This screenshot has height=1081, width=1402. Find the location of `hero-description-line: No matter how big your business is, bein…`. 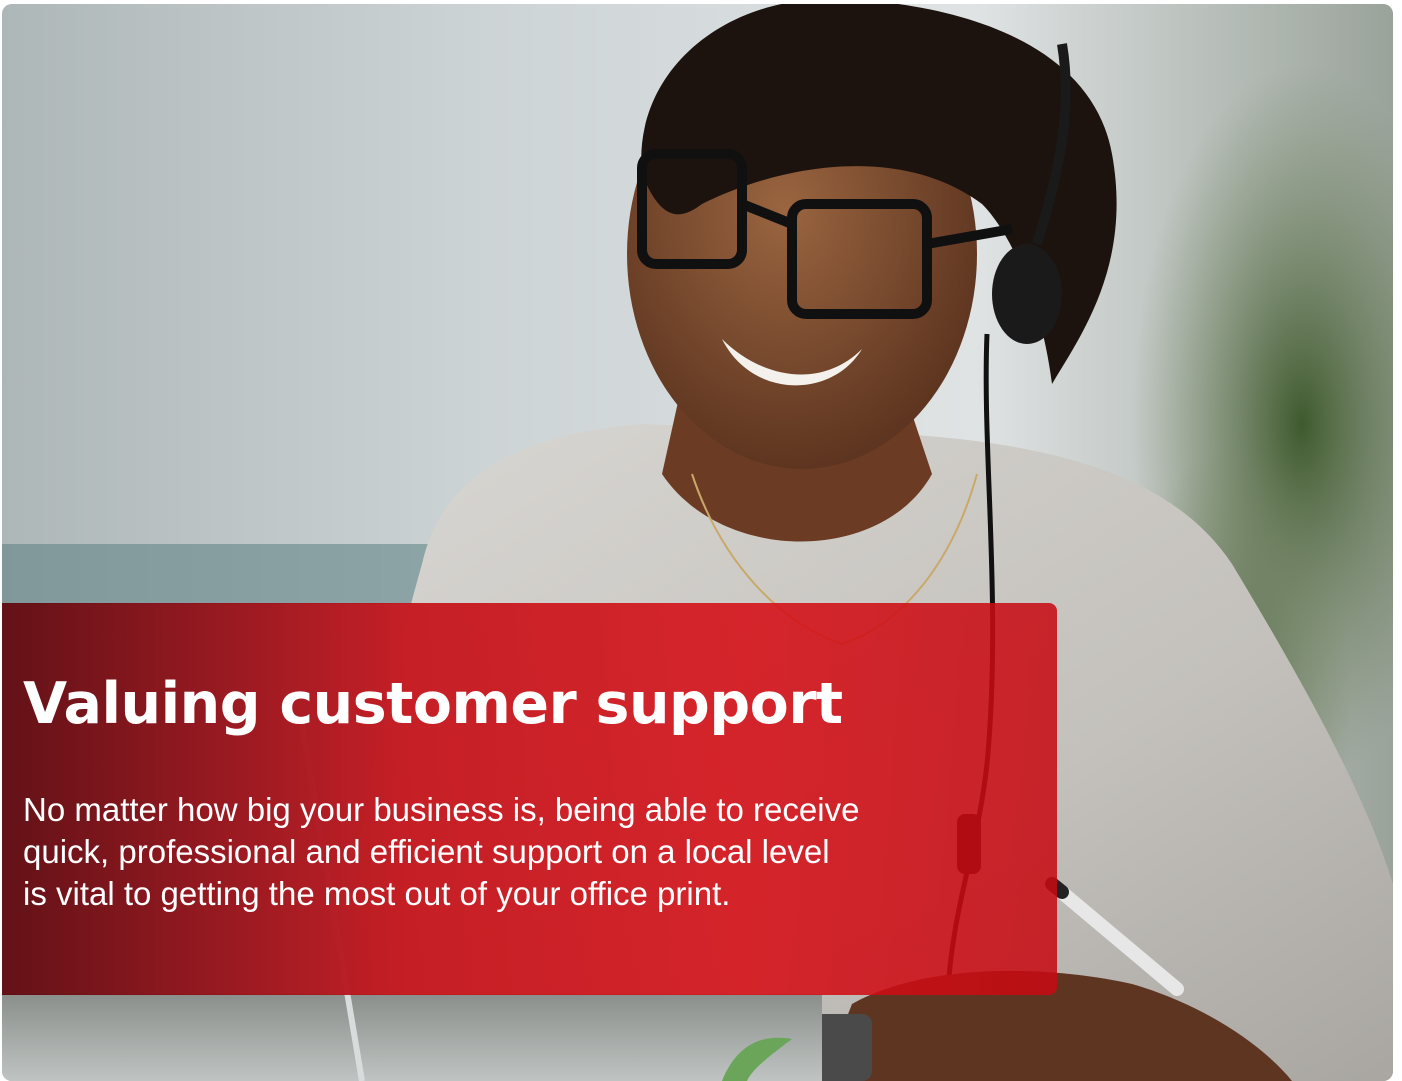

hero-description-line: No matter how big your business is, bein… is located at coordinates (441, 809).